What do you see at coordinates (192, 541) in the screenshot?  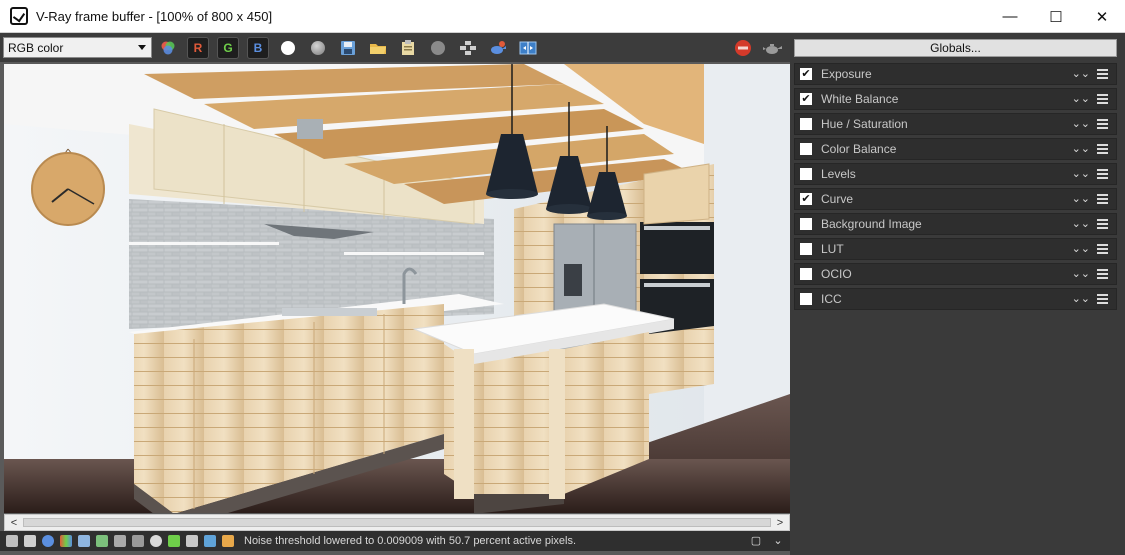 I see `region-render-icon` at bounding box center [192, 541].